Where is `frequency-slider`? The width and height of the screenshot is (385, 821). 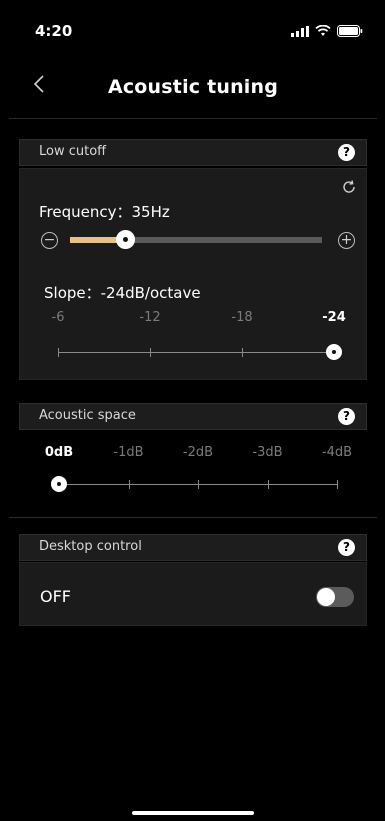
frequency-slider is located at coordinates (196, 239).